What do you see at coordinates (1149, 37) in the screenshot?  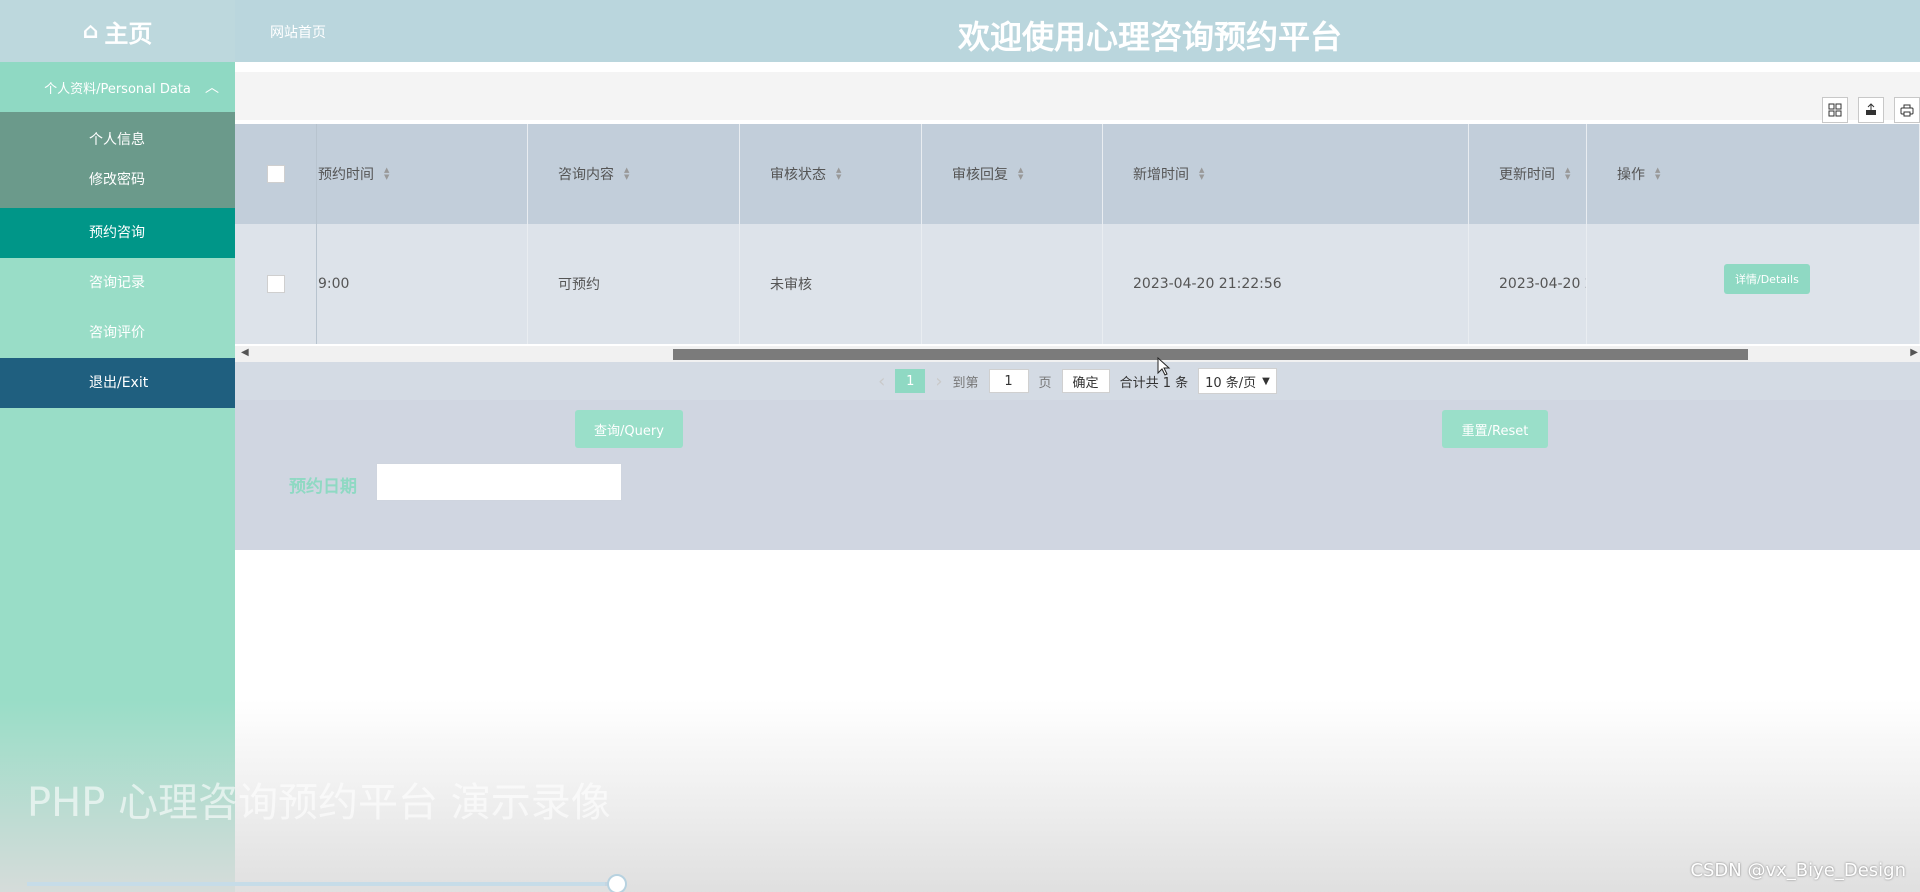 I see `page-title: 欢迎使用心理咨询预约平台` at bounding box center [1149, 37].